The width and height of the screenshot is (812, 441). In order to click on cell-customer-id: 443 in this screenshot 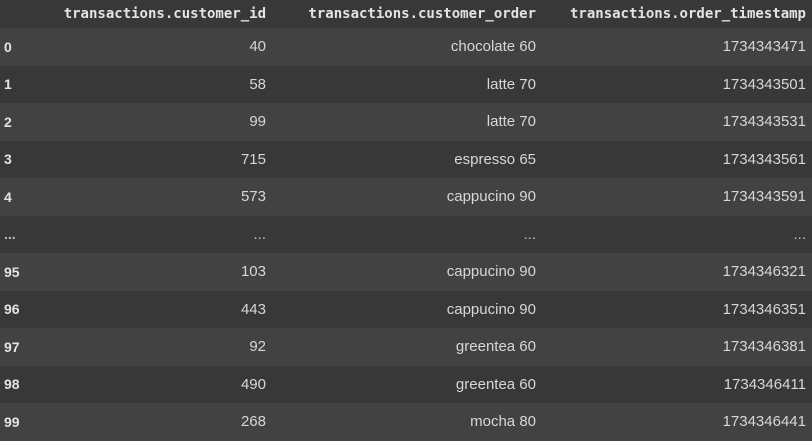, I will do `click(253, 309)`.